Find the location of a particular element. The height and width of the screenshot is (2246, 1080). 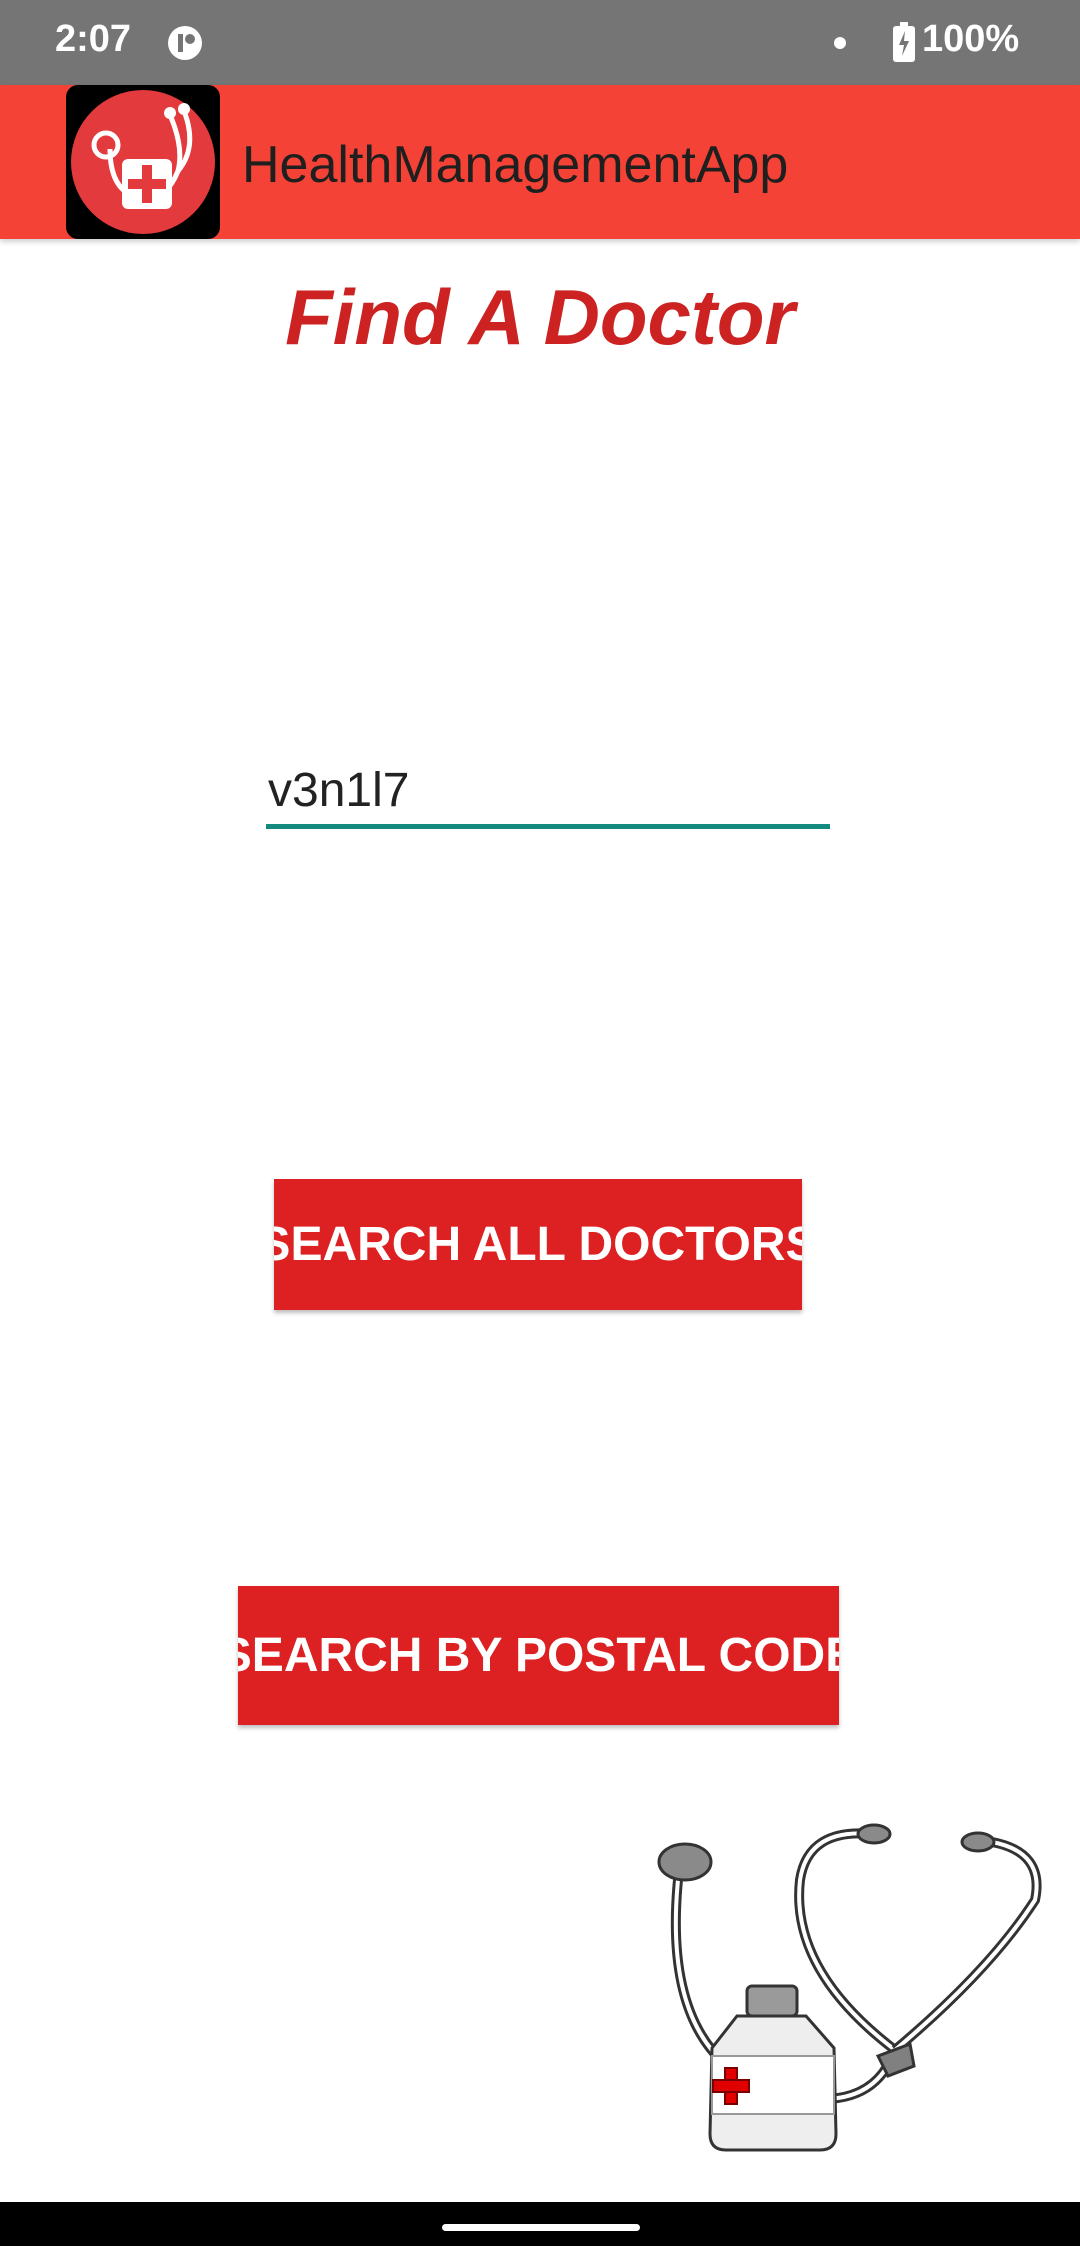

battery-charging-icon is located at coordinates (904, 42).